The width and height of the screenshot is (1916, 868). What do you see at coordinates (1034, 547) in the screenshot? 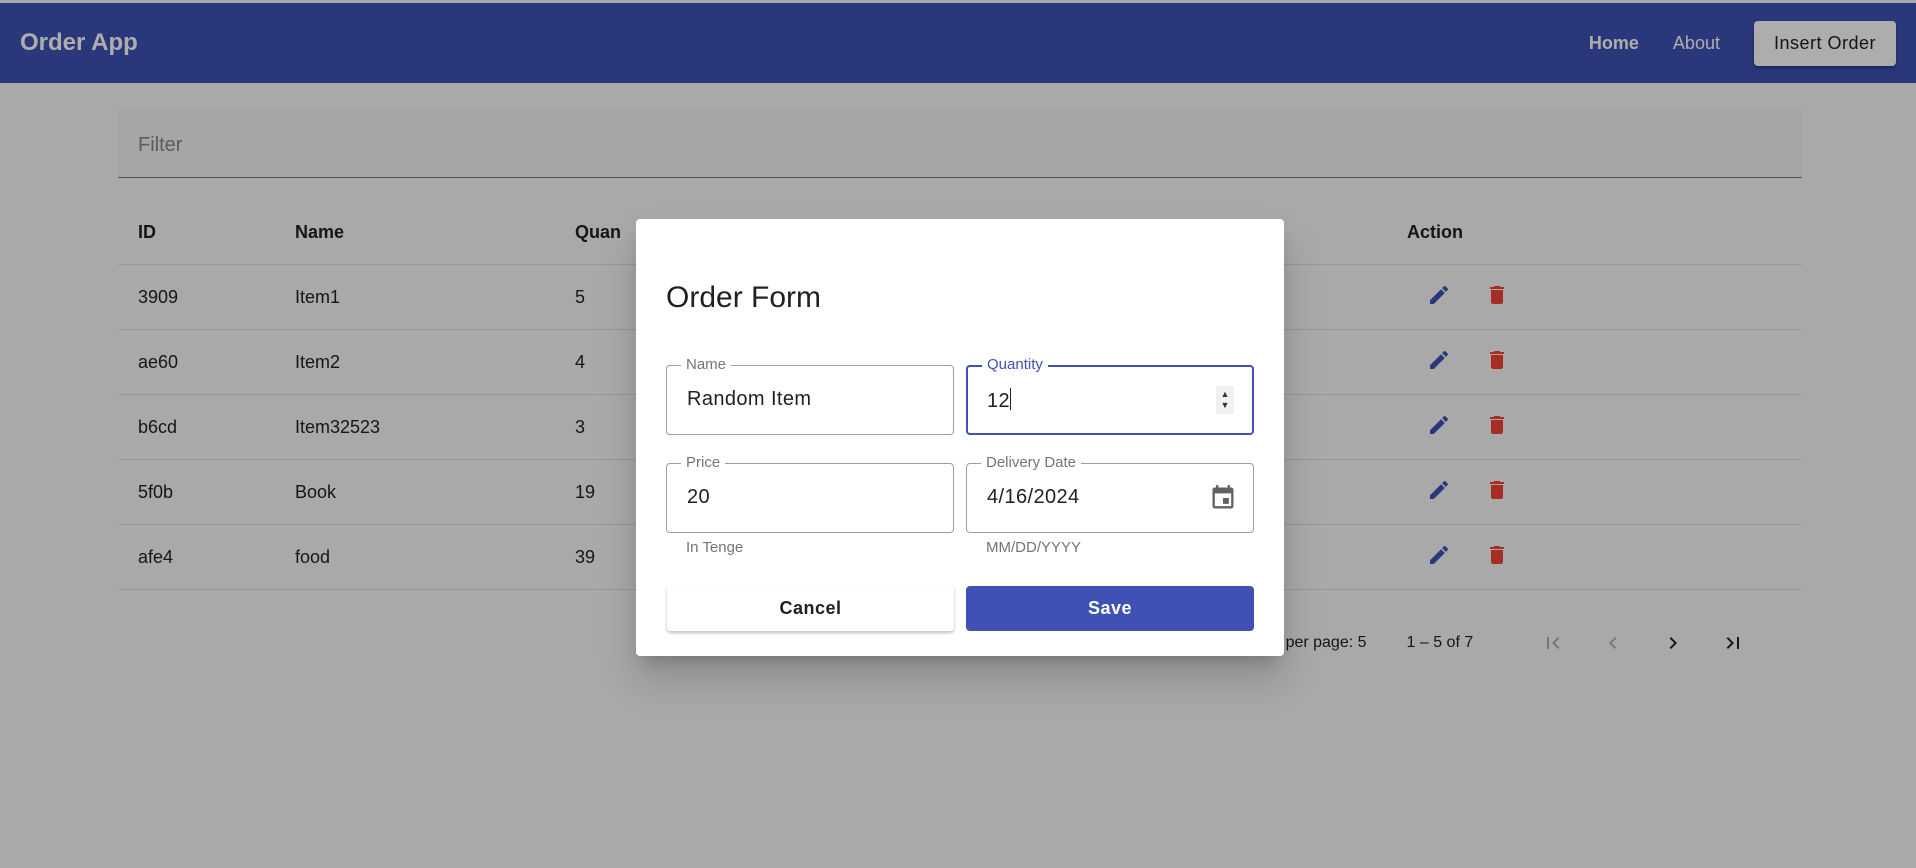
I see `delivery-date-hint: MM/DD/YYYY` at bounding box center [1034, 547].